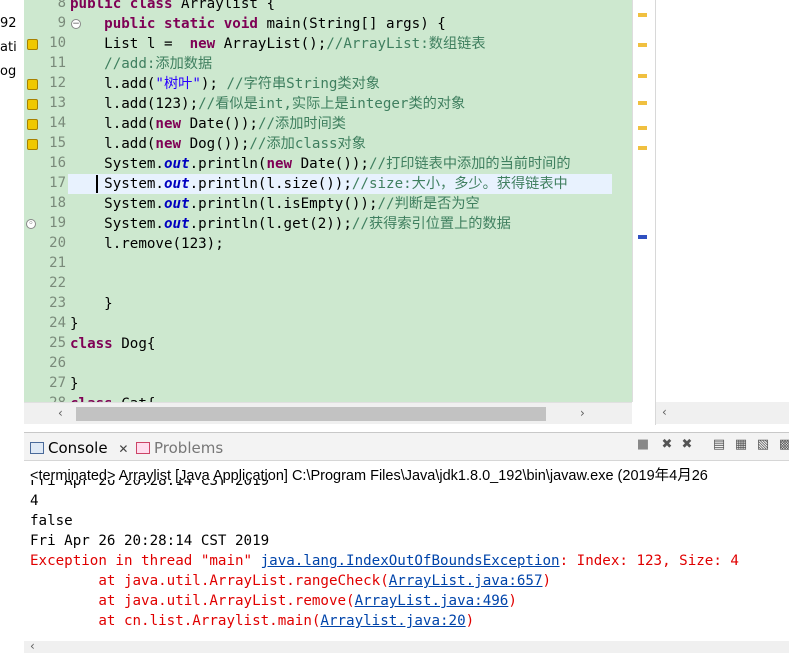 Image resolution: width=789 pixels, height=653 pixels. I want to click on code-line: l.add("树叶"); //字符串String类对象, so click(225, 84).